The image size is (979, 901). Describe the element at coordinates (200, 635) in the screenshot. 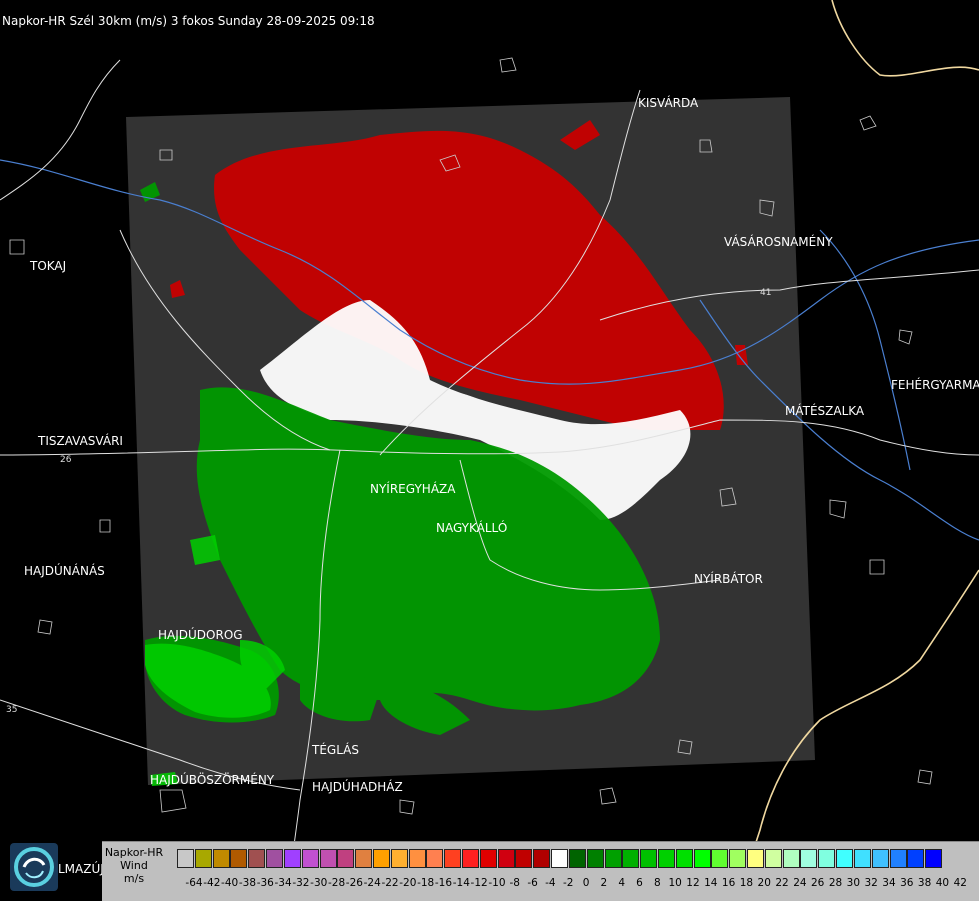

I see `city-label: HAJDÚDOROG` at that location.